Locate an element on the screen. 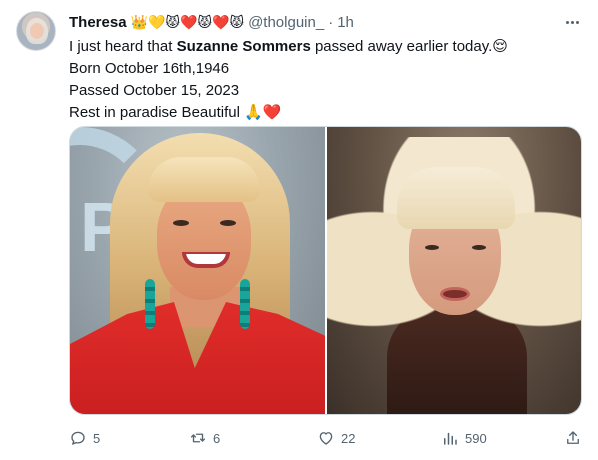 The width and height of the screenshot is (598, 460). display-name: Theresa is located at coordinates (98, 22).